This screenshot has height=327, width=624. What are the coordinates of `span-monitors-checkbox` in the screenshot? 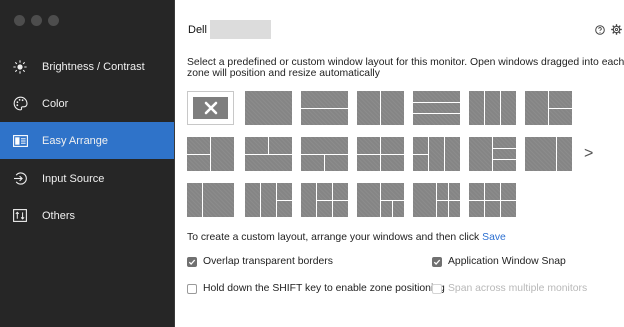 It's located at (437, 288).